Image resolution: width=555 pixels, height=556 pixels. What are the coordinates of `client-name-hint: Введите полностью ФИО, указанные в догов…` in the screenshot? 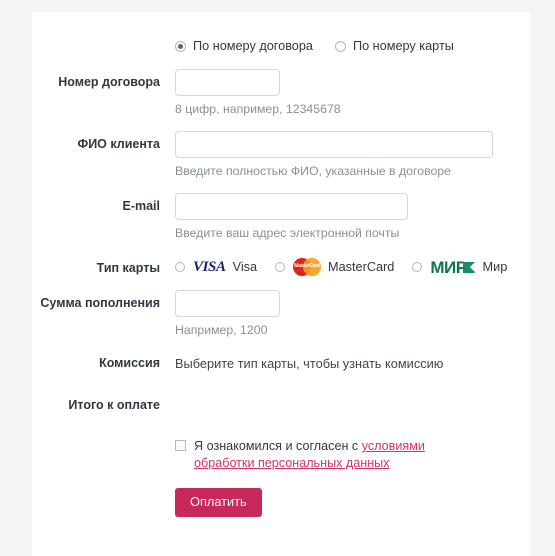 It's located at (313, 171).